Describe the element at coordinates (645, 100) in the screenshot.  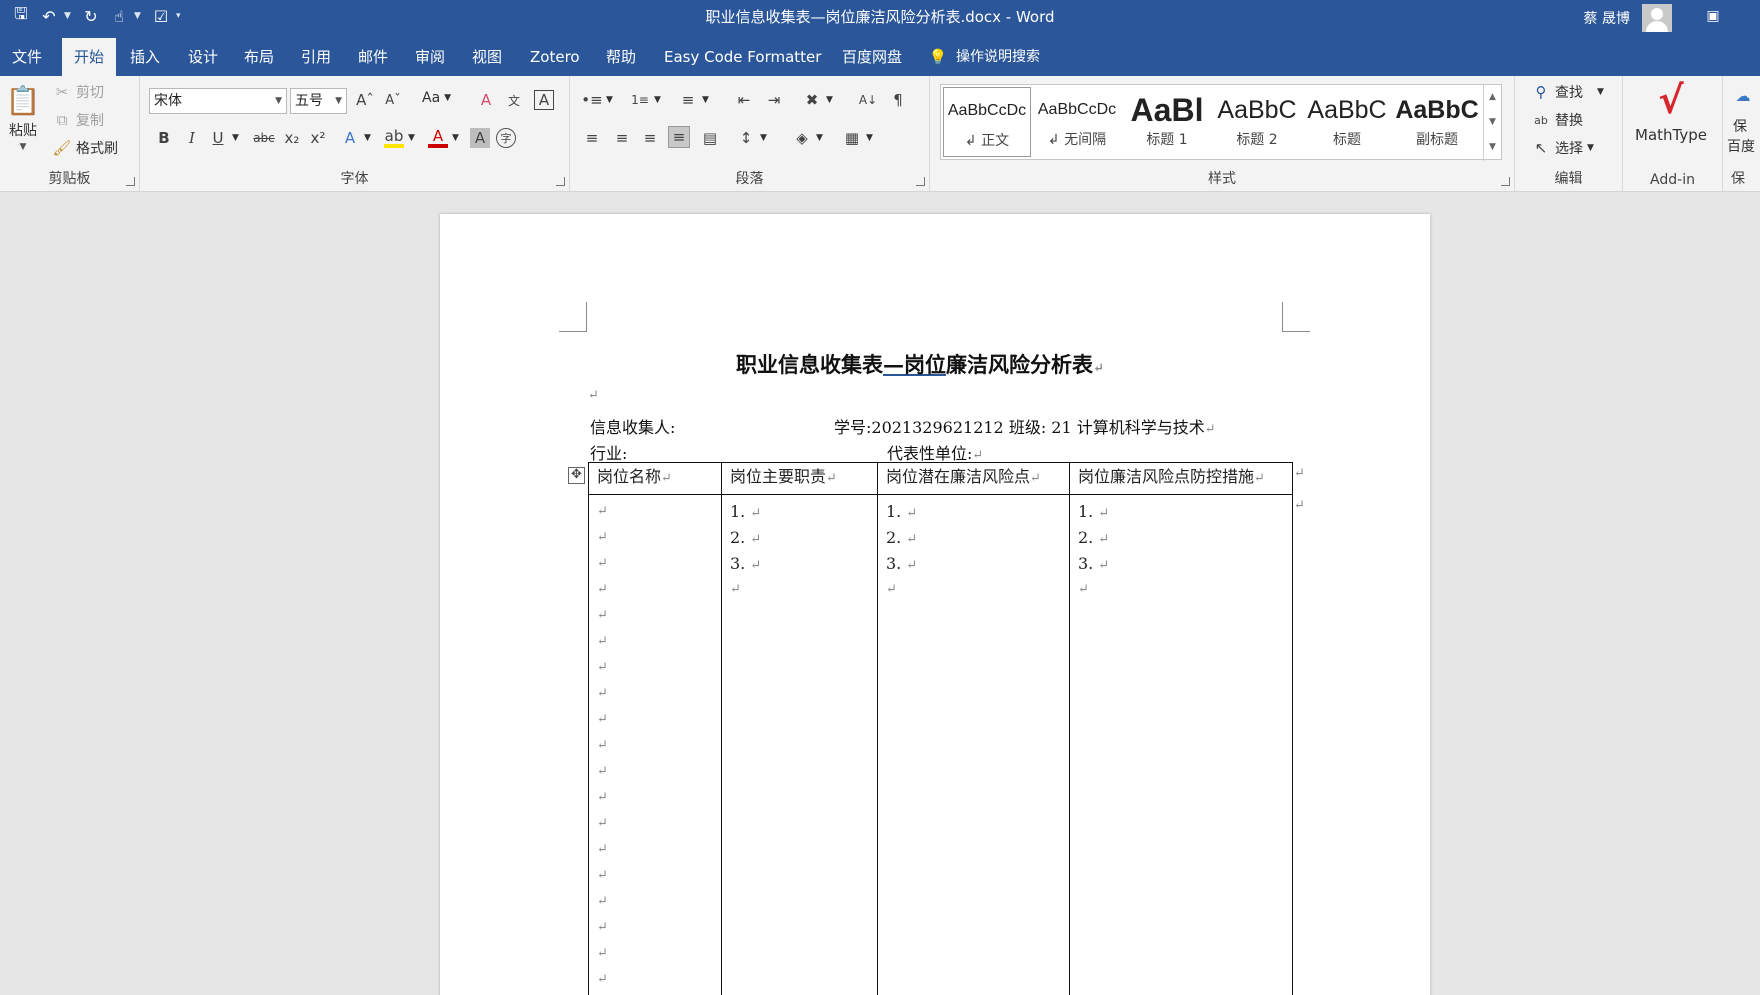
I see `numbering-icon: 1≡ ▼` at that location.